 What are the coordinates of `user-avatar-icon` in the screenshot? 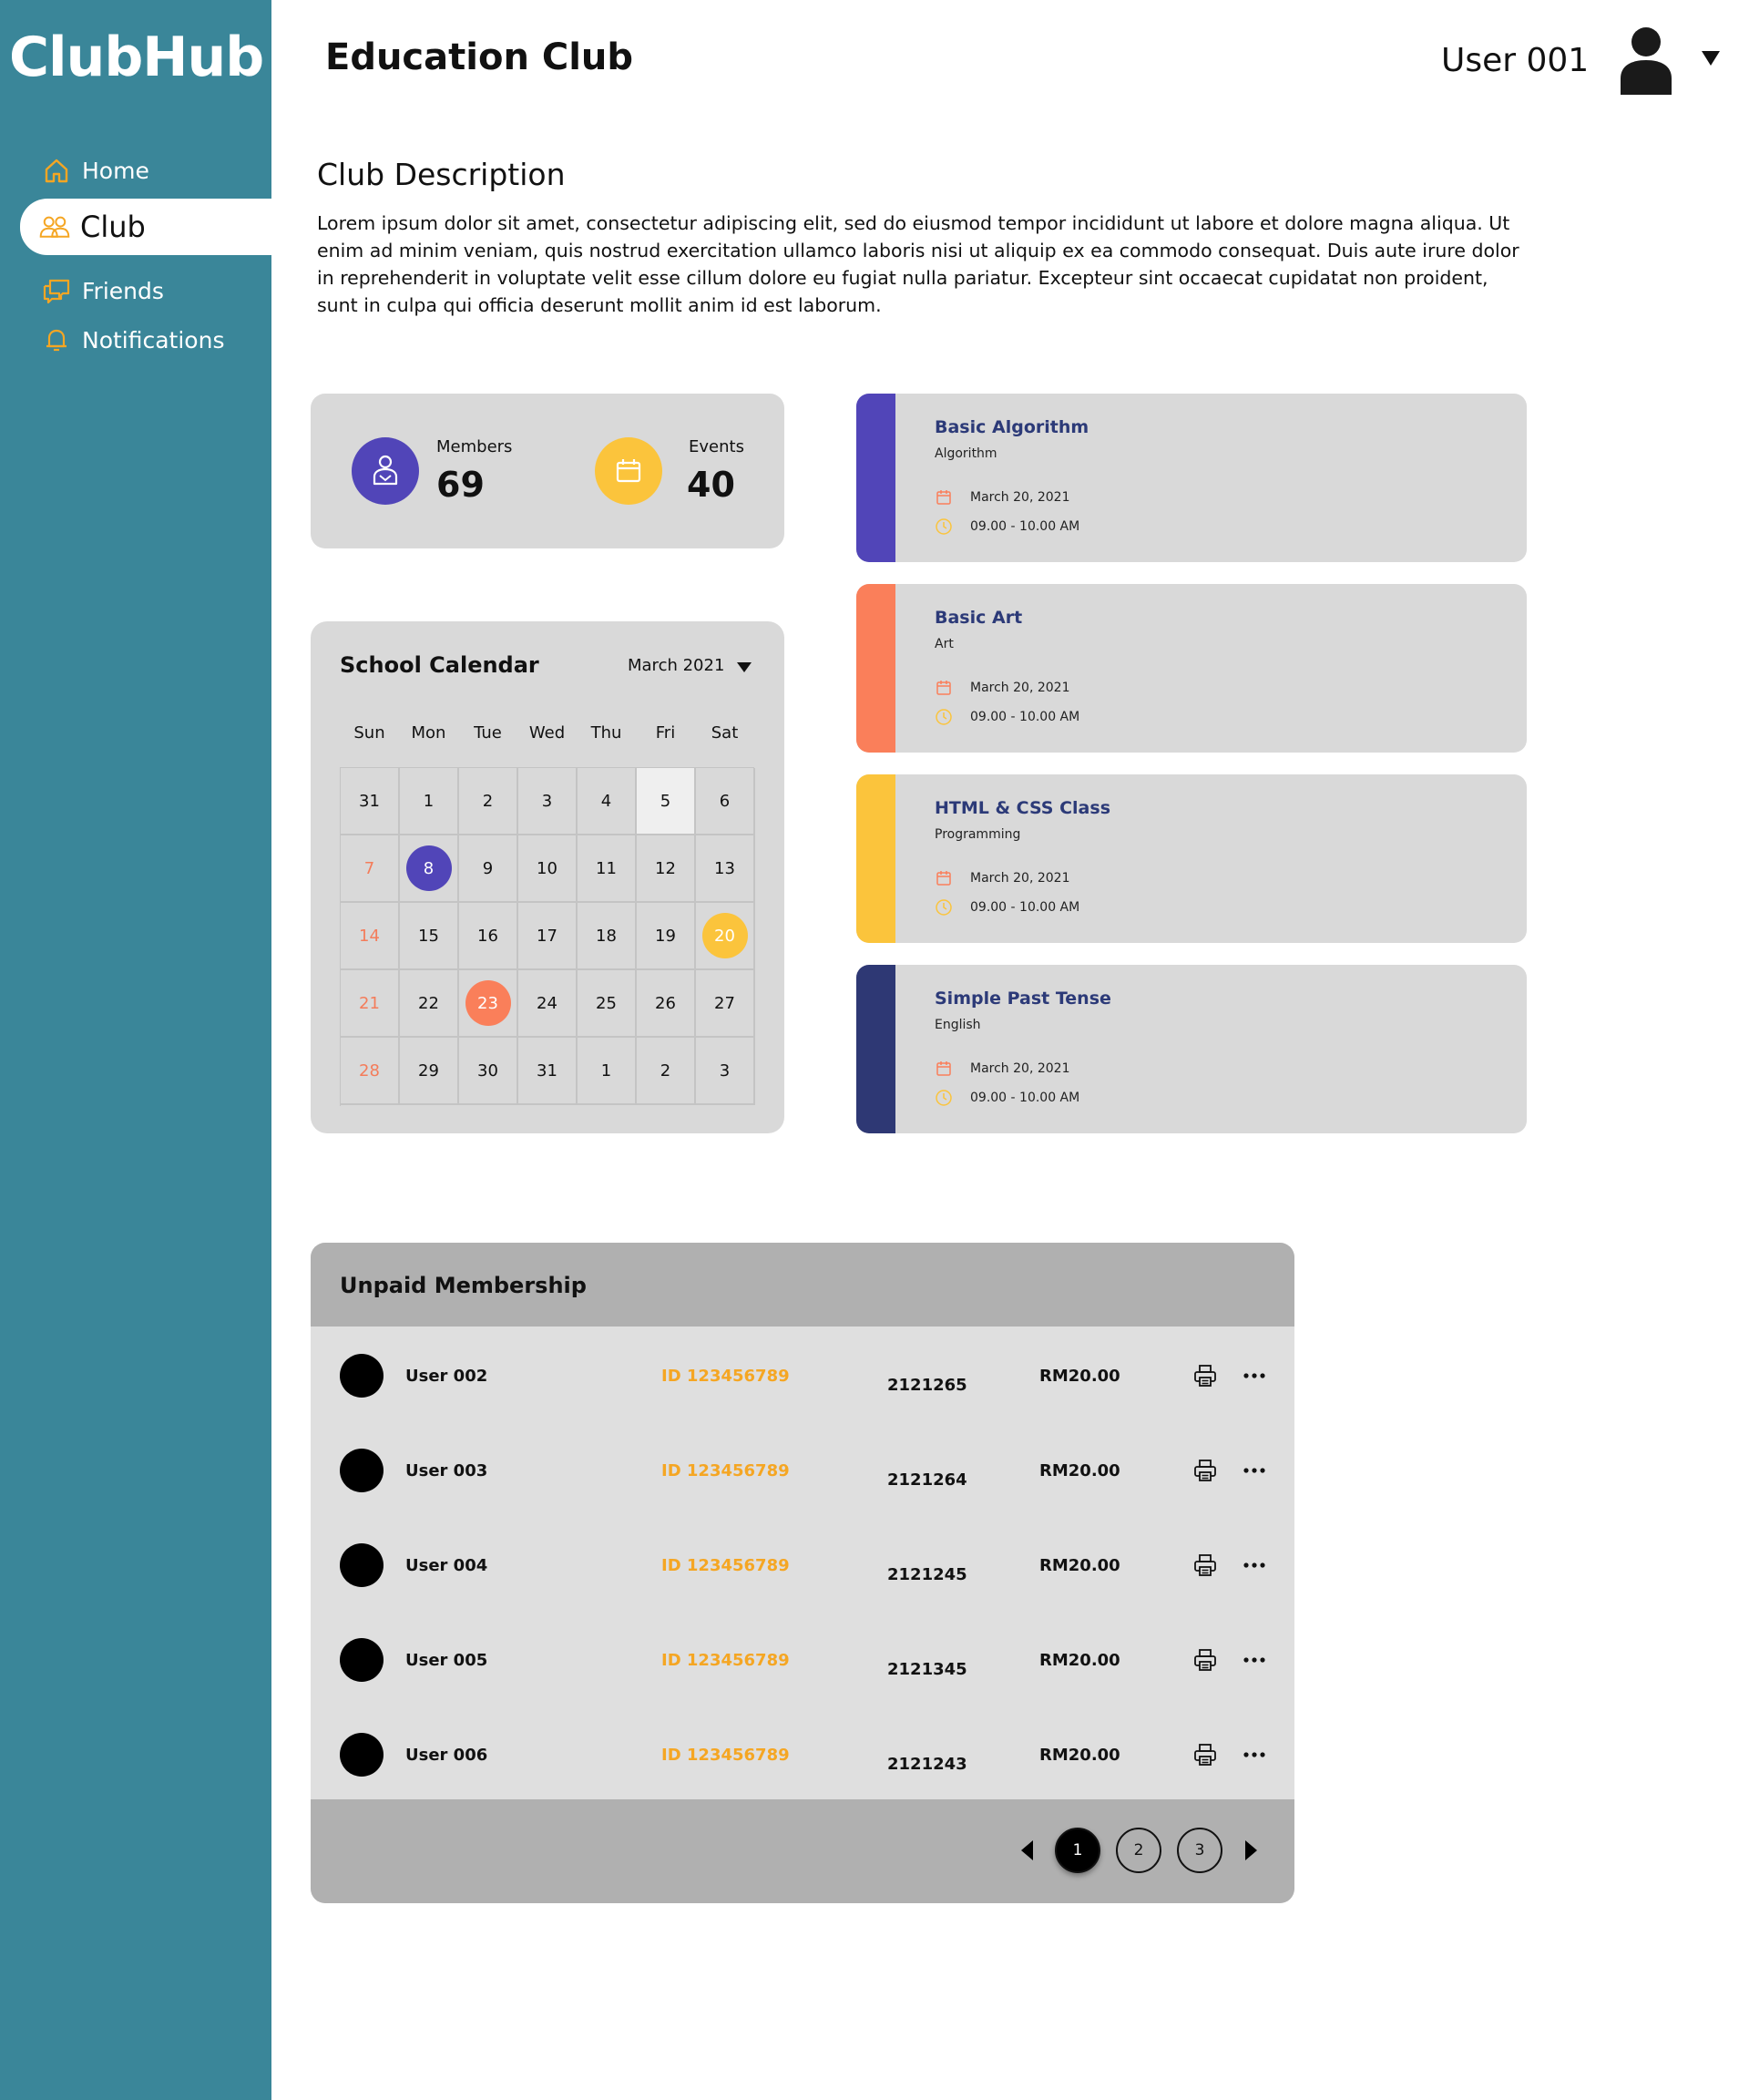 It's located at (1646, 61).